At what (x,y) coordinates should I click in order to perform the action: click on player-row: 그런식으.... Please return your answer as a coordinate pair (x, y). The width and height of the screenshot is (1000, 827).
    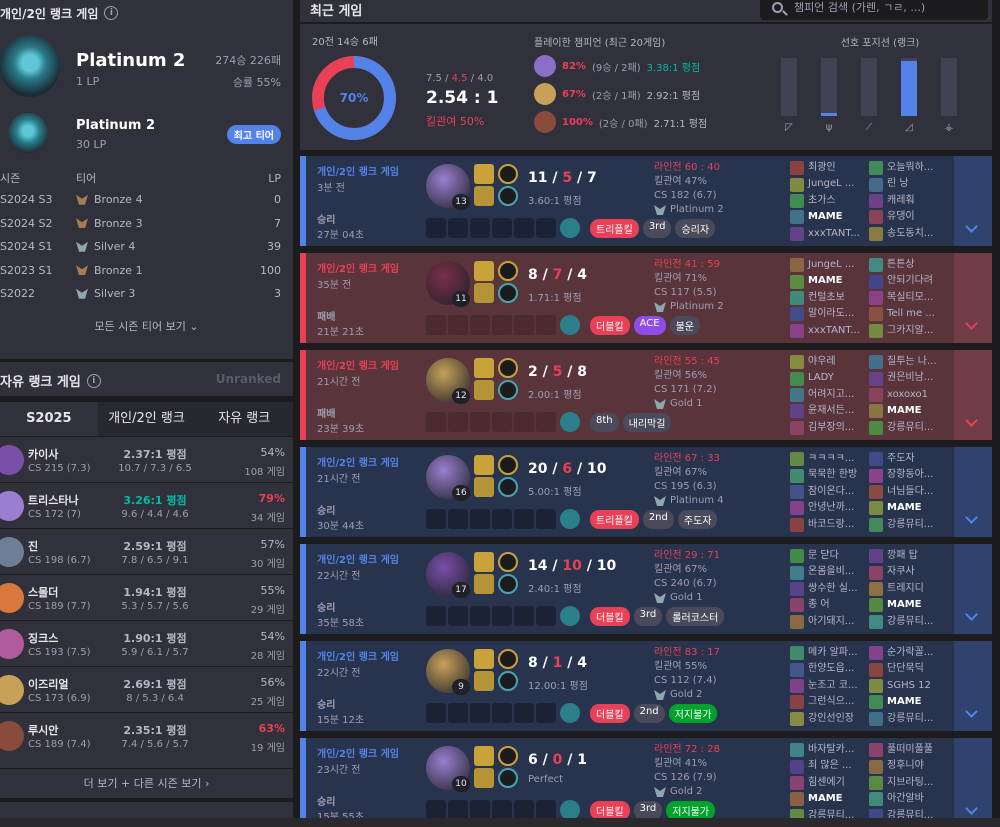
    Looking at the image, I should click on (829, 702).